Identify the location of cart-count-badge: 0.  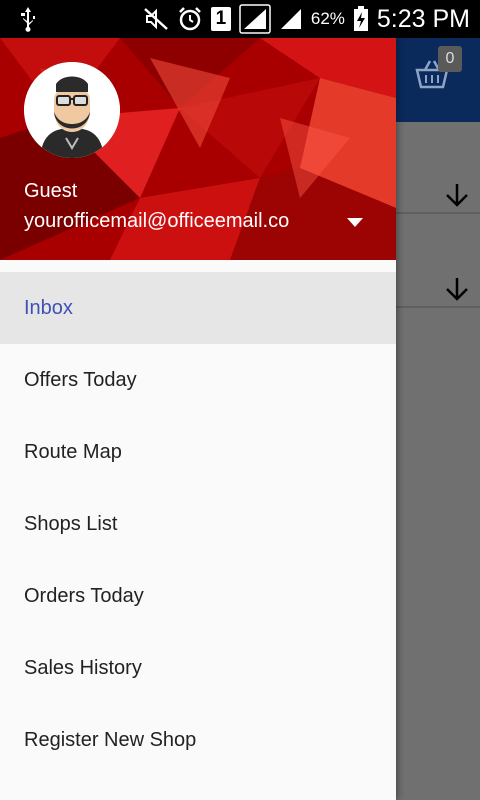
(450, 59).